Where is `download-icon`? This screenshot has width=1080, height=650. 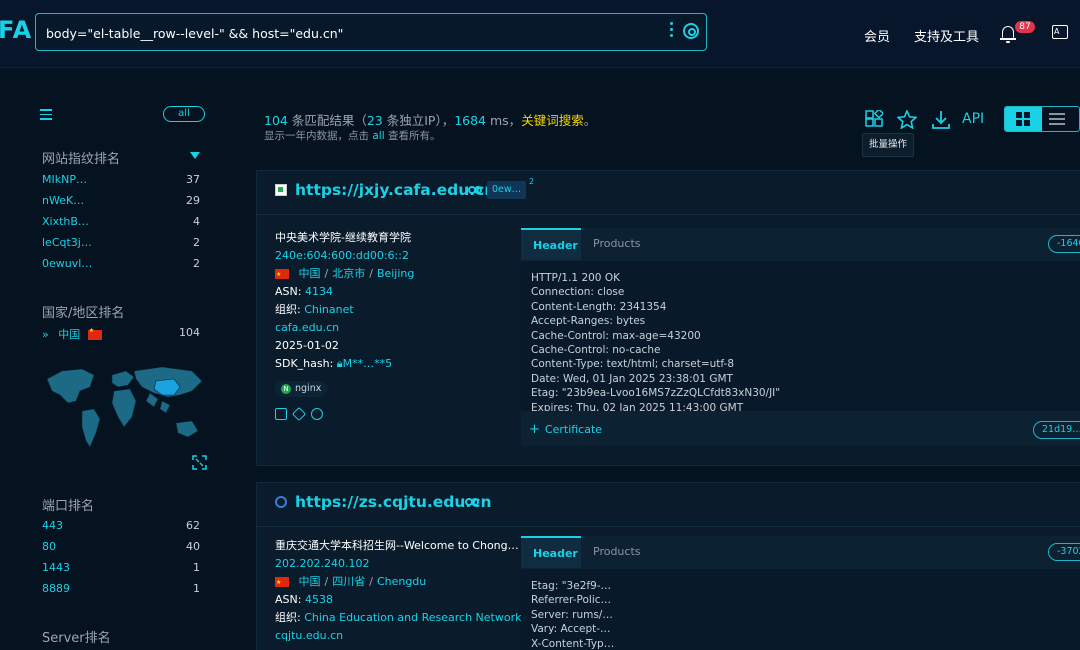
download-icon is located at coordinates (941, 120).